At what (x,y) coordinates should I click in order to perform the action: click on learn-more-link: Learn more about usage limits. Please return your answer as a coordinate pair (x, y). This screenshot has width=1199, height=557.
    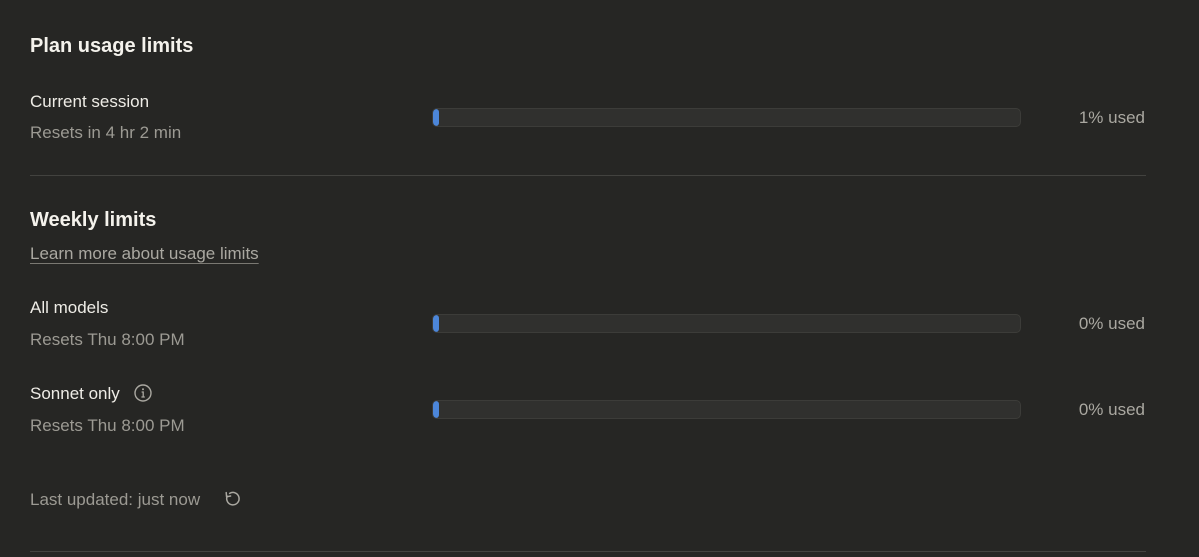
    Looking at the image, I should click on (144, 254).